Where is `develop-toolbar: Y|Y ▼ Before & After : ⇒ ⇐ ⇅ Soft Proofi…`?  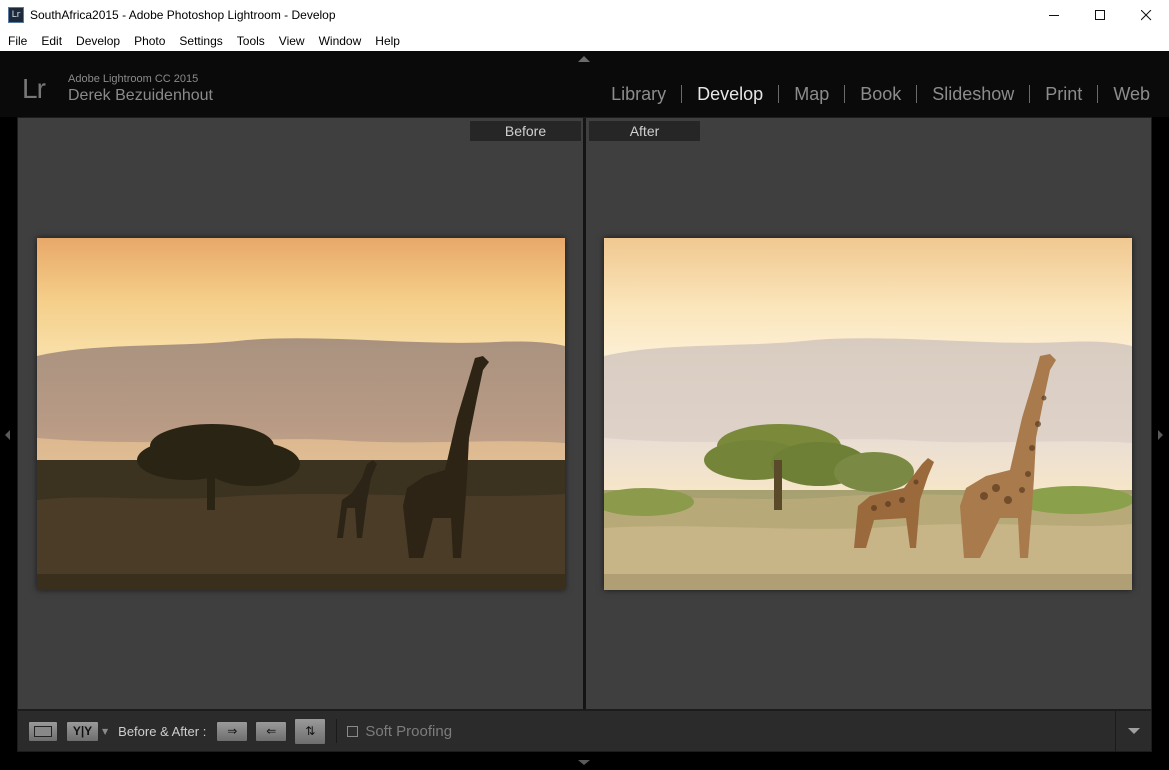
develop-toolbar: Y|Y ▼ Before & After : ⇒ ⇐ ⇅ Soft Proofi… is located at coordinates (584, 731).